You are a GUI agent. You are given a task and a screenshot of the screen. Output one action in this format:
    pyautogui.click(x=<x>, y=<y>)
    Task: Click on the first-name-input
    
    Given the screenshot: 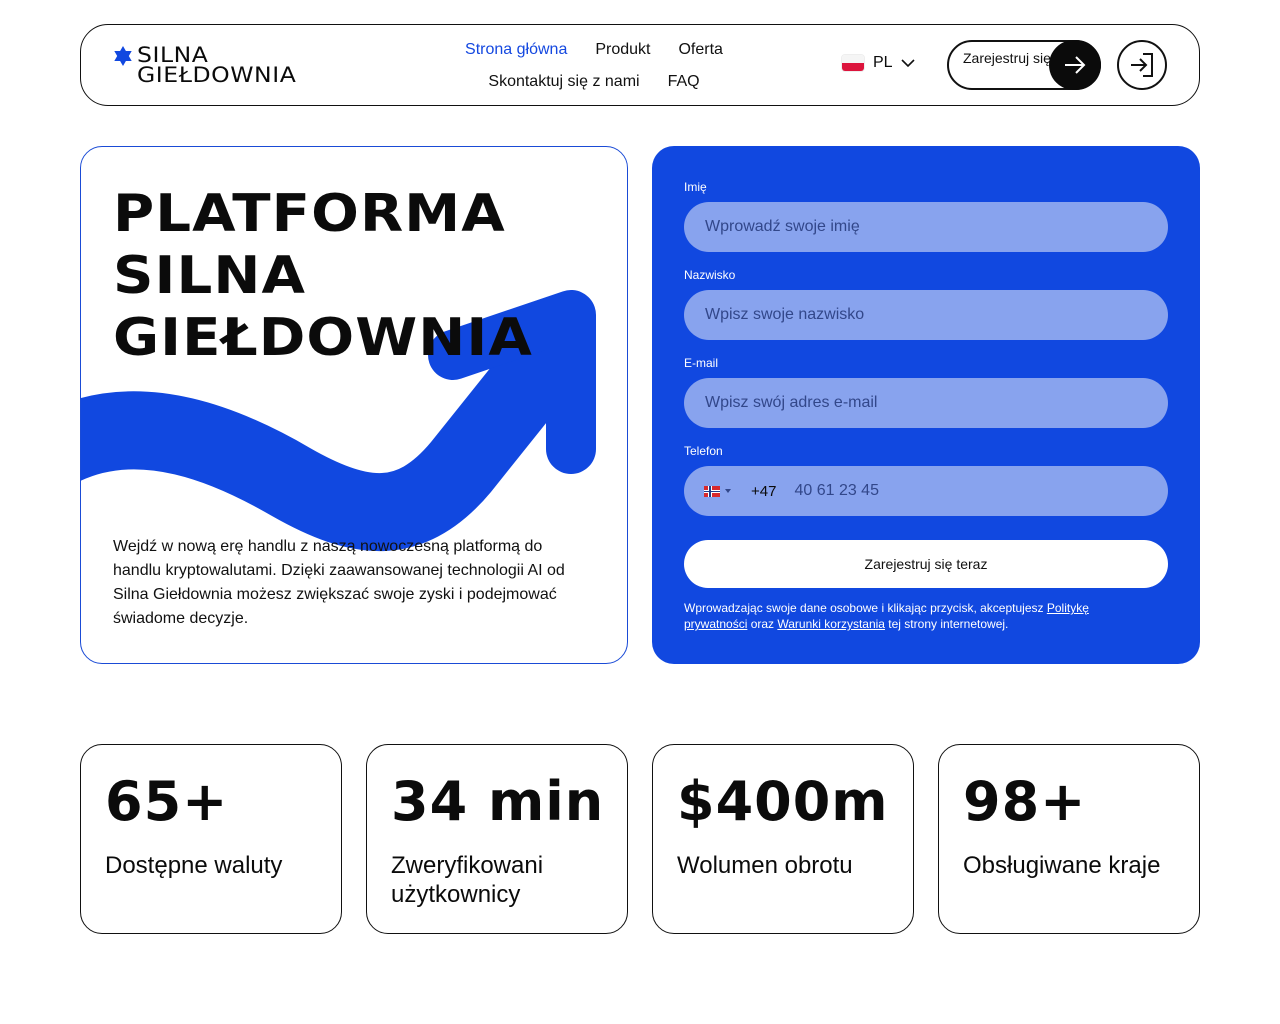 What is the action you would take?
    pyautogui.click(x=926, y=227)
    